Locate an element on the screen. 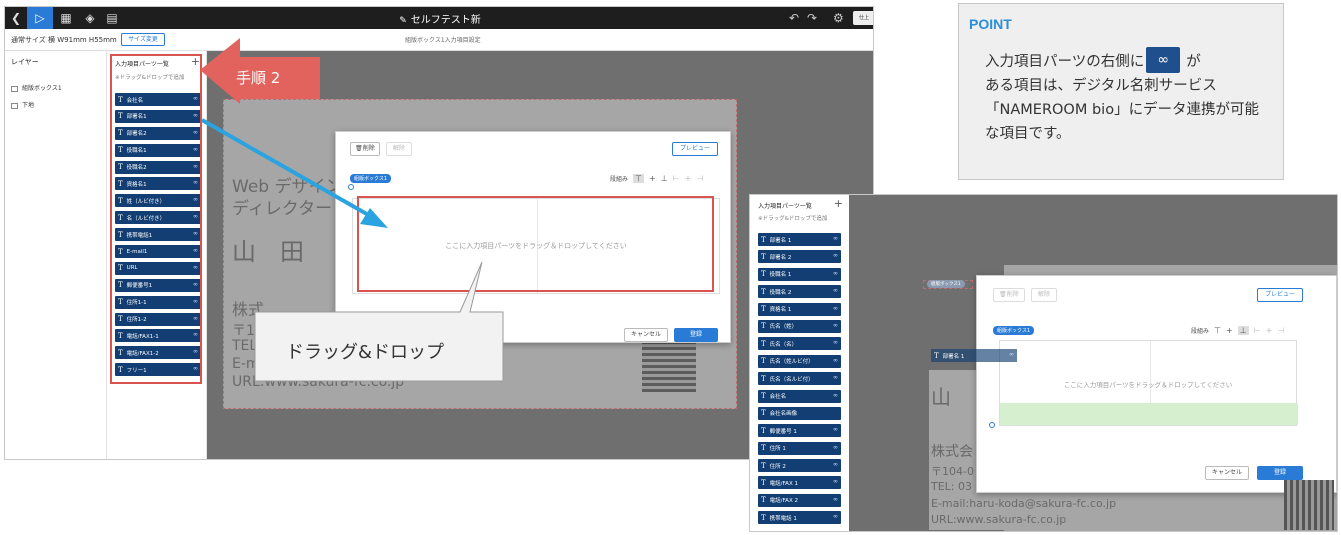 Image resolution: width=1341 pixels, height=535 pixels. layer-panel-title: レイヤー is located at coordinates (25, 62).